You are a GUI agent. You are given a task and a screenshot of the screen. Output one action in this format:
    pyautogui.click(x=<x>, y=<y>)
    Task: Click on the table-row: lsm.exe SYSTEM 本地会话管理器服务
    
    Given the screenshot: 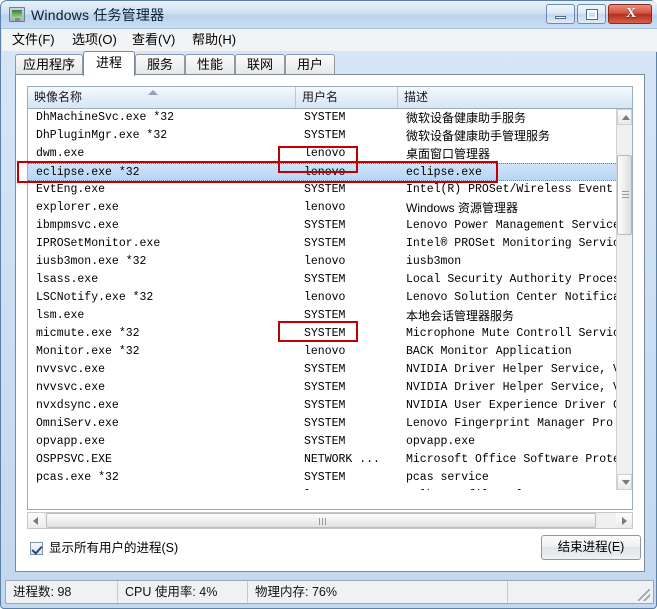 What is the action you would take?
    pyautogui.click(x=323, y=316)
    